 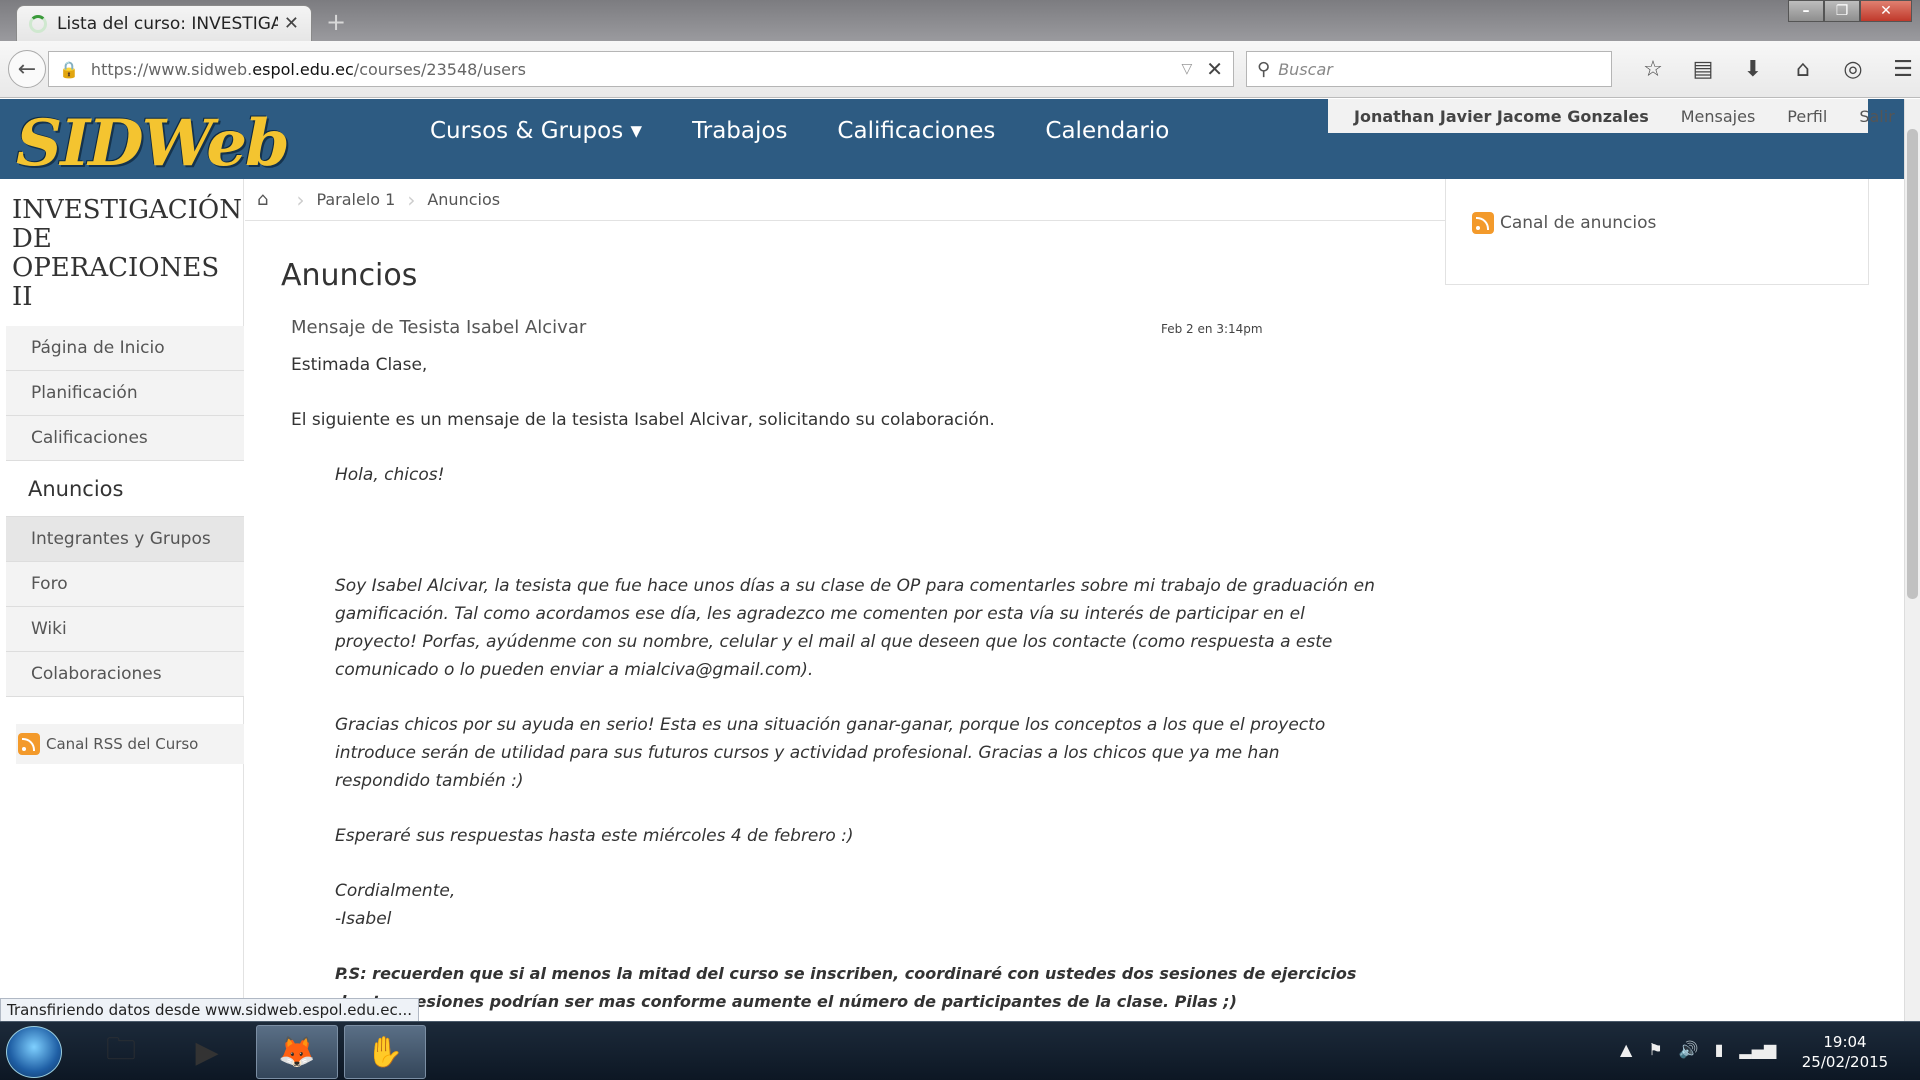 I want to click on bookmark-star-icon: ☆, so click(x=1653, y=69).